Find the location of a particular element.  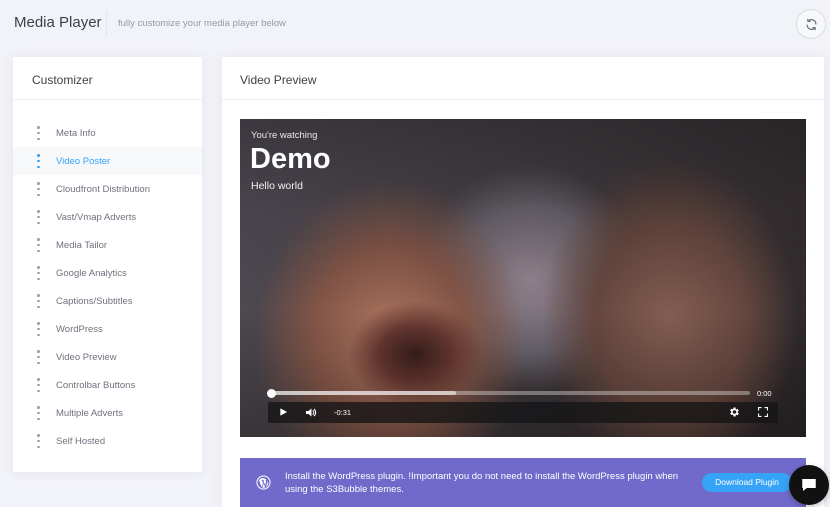

customizer-item-label: WordPress is located at coordinates (79, 329).